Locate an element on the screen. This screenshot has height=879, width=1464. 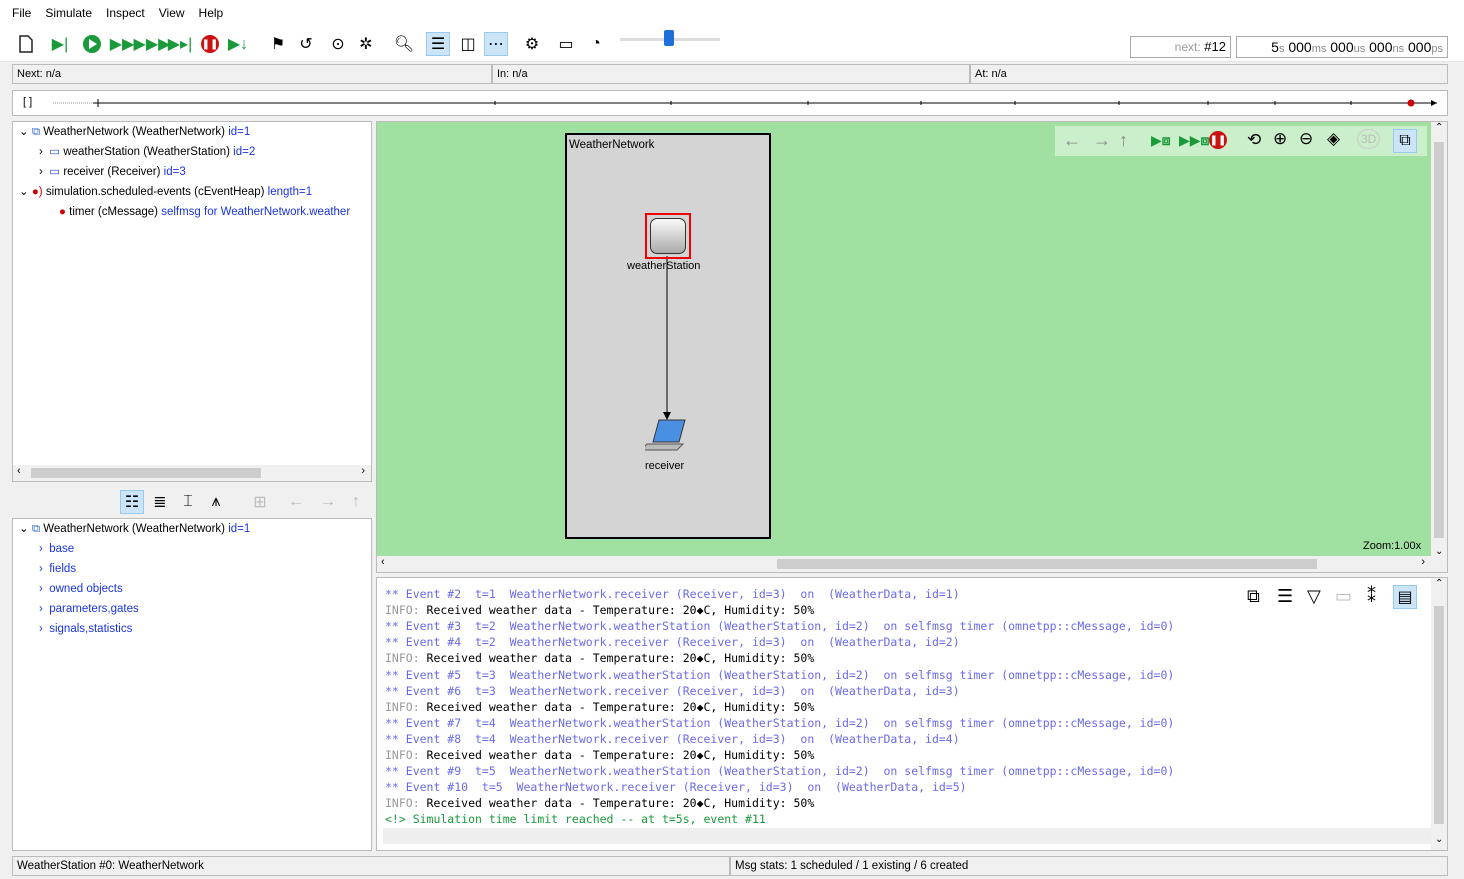
filter-icon: ▽ is located at coordinates (1314, 596).